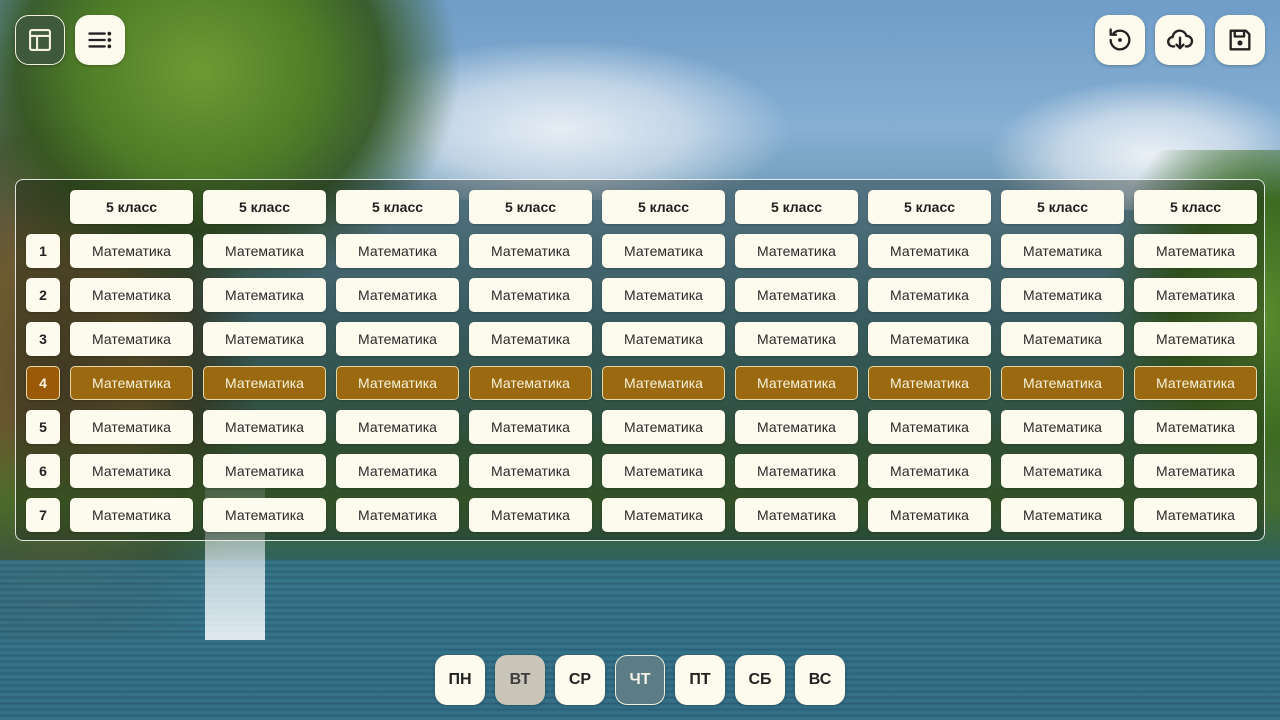  I want to click on lesson-number: 4, so click(43, 383).